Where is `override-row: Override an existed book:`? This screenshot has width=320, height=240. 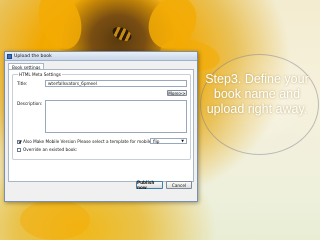
override-row: Override an existed book: is located at coordinates (47, 149).